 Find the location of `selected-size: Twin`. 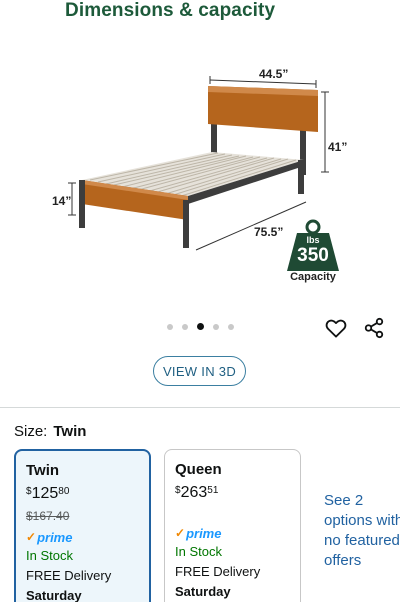

selected-size: Twin is located at coordinates (70, 431).